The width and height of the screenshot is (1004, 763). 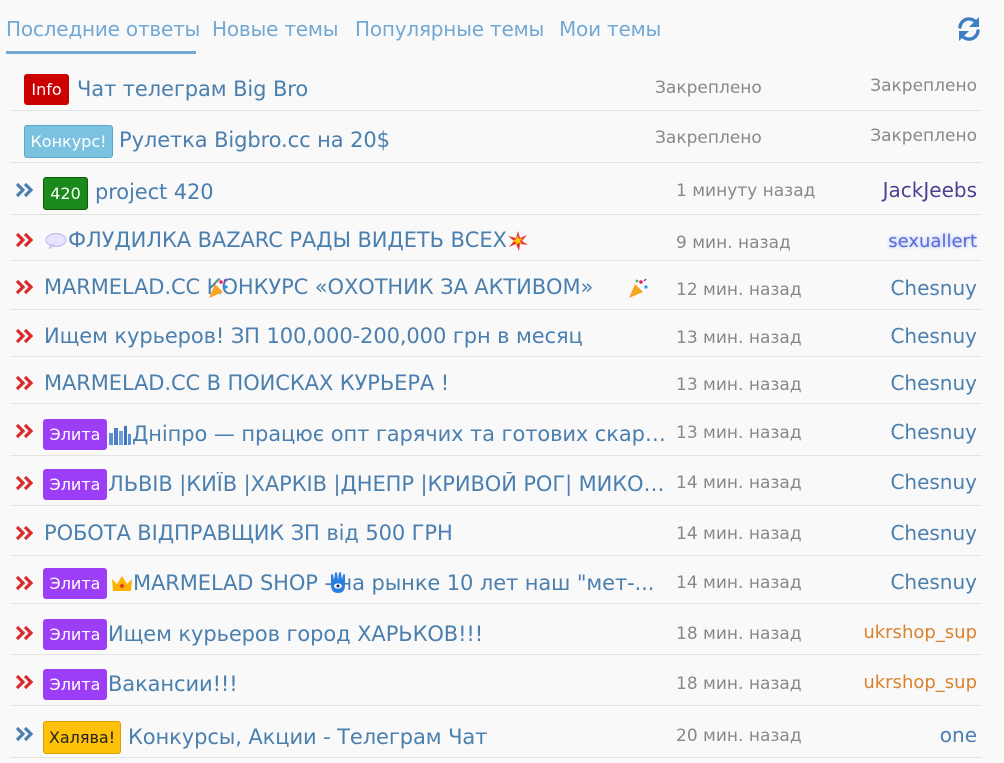 What do you see at coordinates (958, 735) in the screenshot?
I see `thread-author: one` at bounding box center [958, 735].